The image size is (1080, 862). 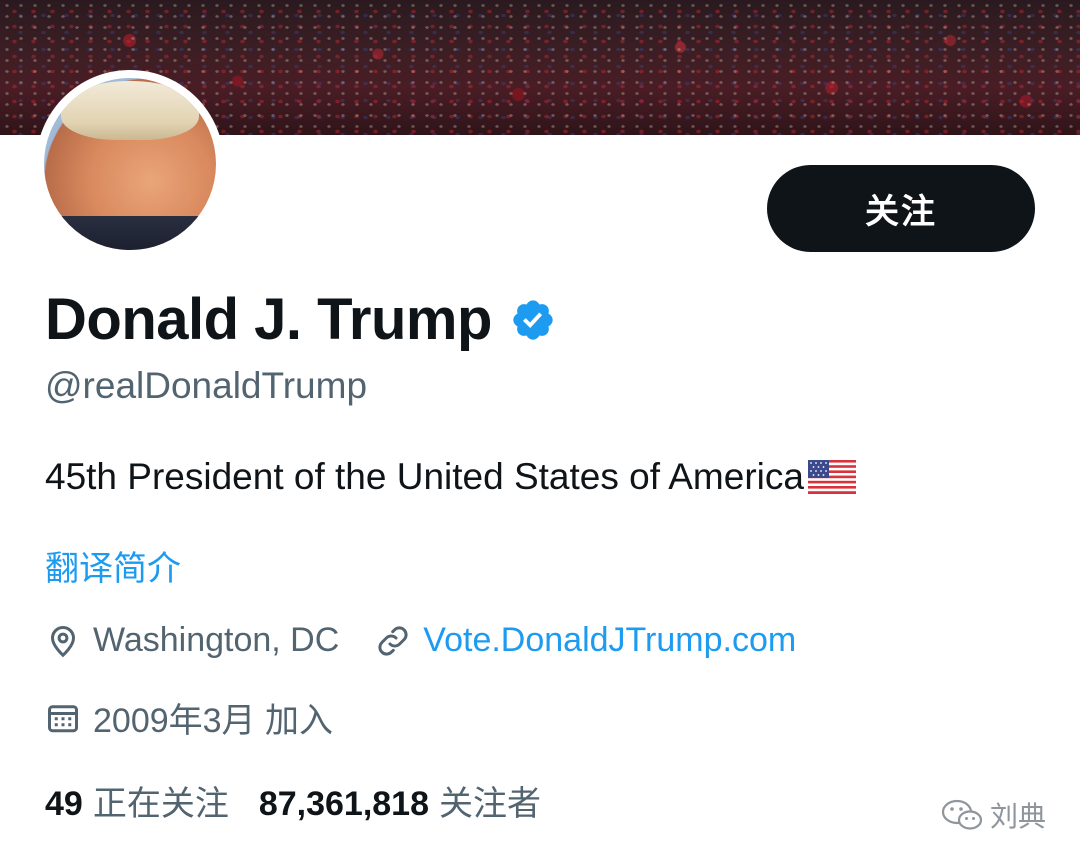 What do you see at coordinates (901, 208) in the screenshot?
I see `follow-button: 关注` at bounding box center [901, 208].